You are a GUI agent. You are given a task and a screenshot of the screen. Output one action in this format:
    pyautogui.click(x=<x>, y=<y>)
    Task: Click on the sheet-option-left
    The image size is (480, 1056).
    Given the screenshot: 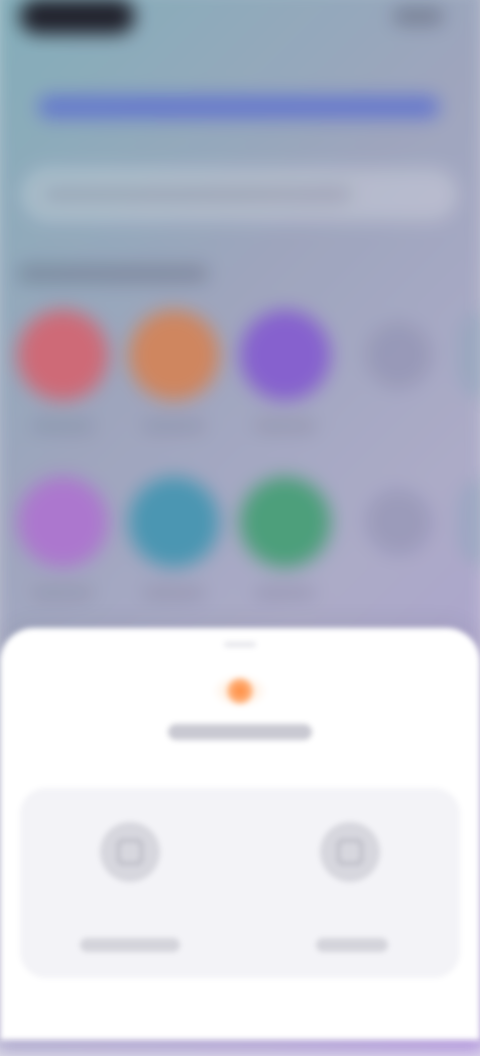 What is the action you would take?
    pyautogui.click(x=130, y=883)
    